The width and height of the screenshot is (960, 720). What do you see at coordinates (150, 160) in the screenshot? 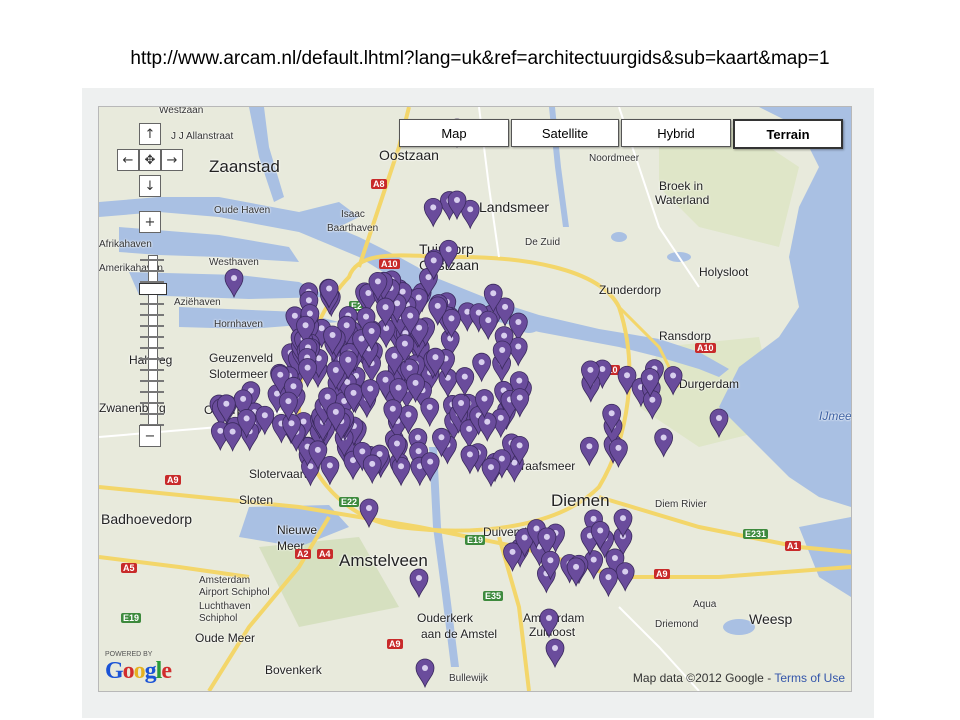
I see `pan-center-icon: ✥` at bounding box center [150, 160].